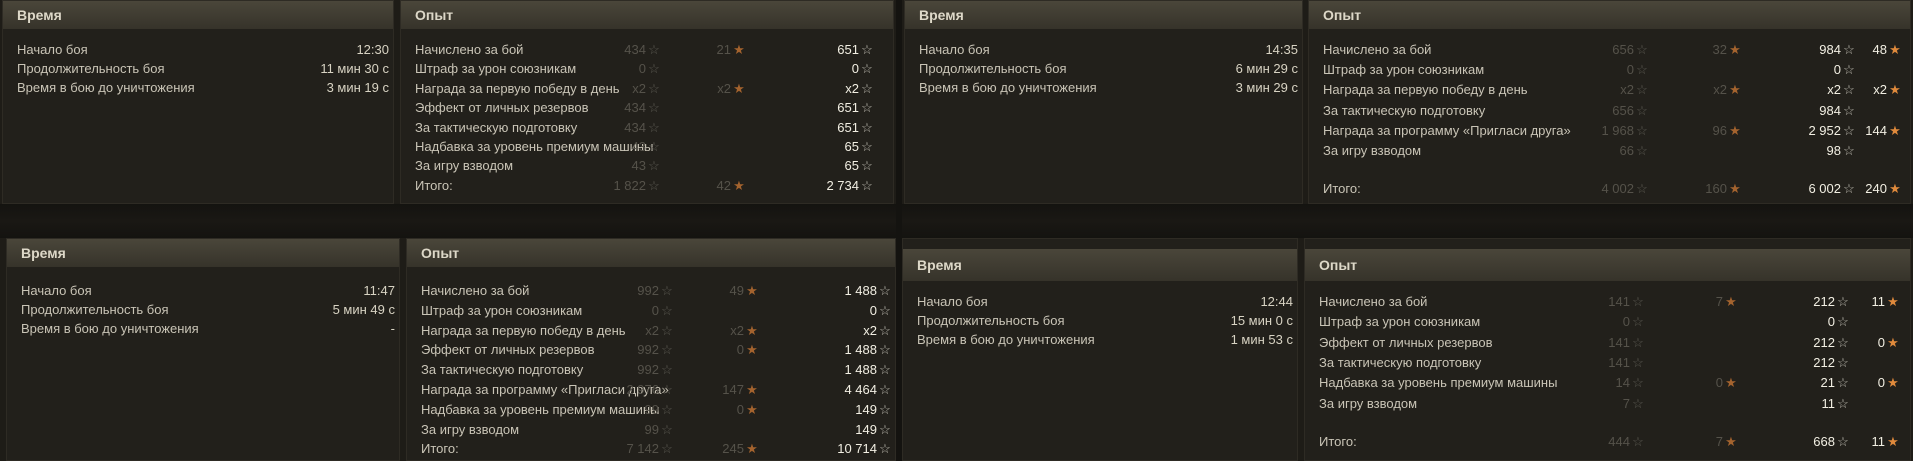  Describe the element at coordinates (723, 185) in the screenshot. I see `xp-value-text: 42` at that location.